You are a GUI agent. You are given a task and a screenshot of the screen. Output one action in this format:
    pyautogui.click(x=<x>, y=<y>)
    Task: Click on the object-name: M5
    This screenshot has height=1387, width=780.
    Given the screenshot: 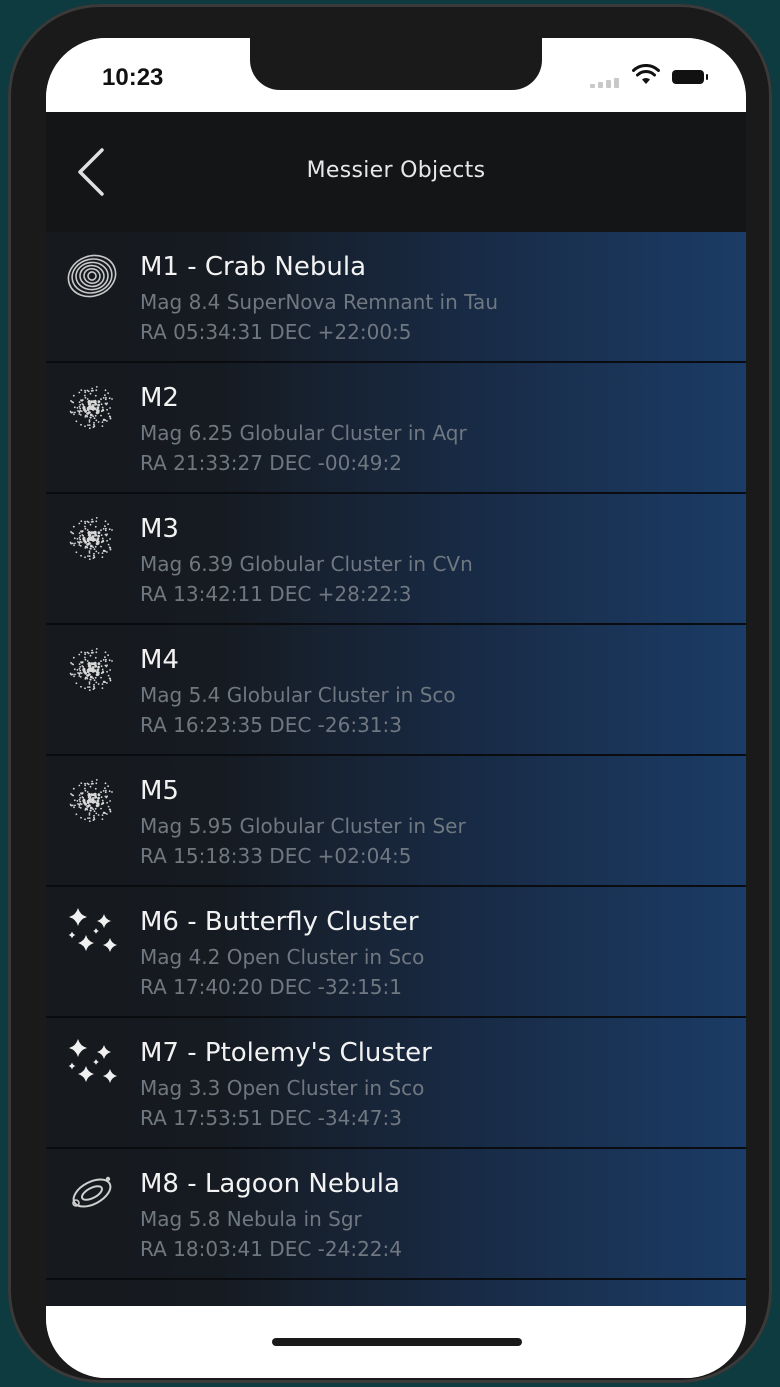 What is the action you would take?
    pyautogui.click(x=159, y=791)
    